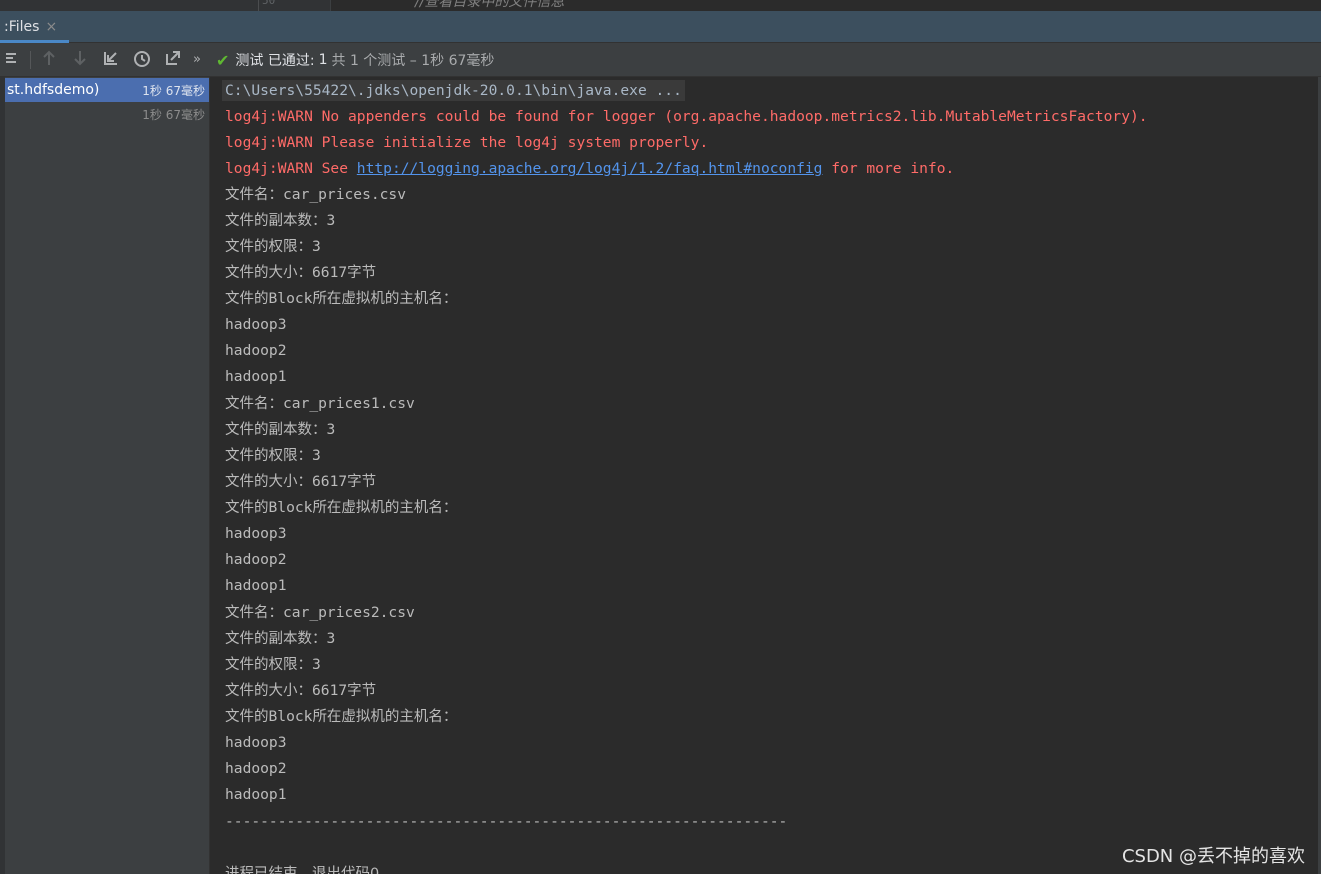  What do you see at coordinates (258, 5) in the screenshot?
I see `gutter-divider` at bounding box center [258, 5].